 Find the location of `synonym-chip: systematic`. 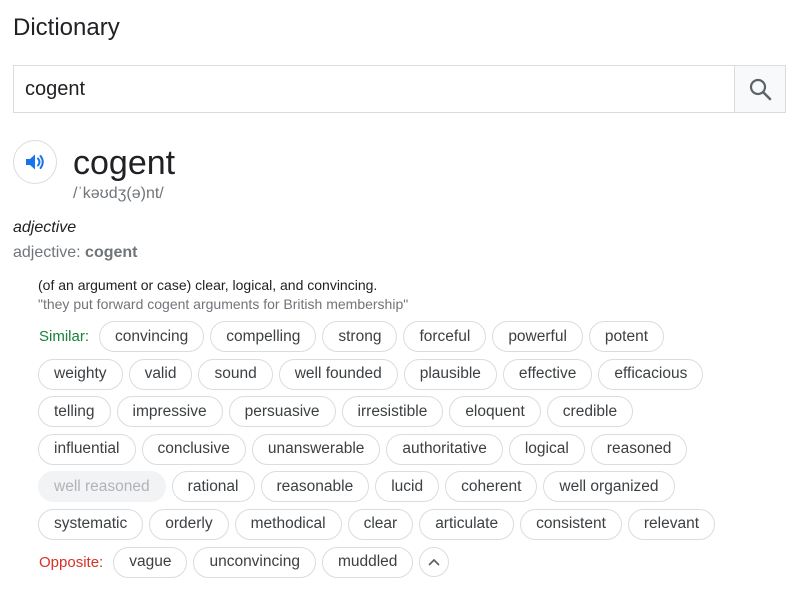

synonym-chip: systematic is located at coordinates (91, 524).